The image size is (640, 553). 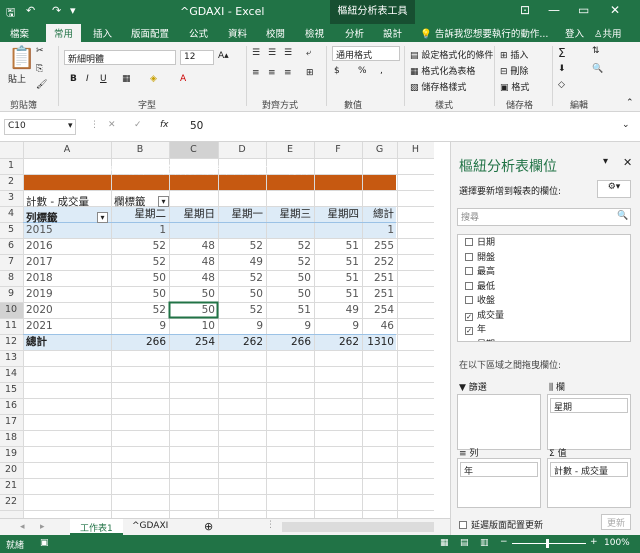 What do you see at coordinates (438, 86) in the screenshot?
I see `cell-styles-button: ▧ 儲存格樣式` at bounding box center [438, 86].